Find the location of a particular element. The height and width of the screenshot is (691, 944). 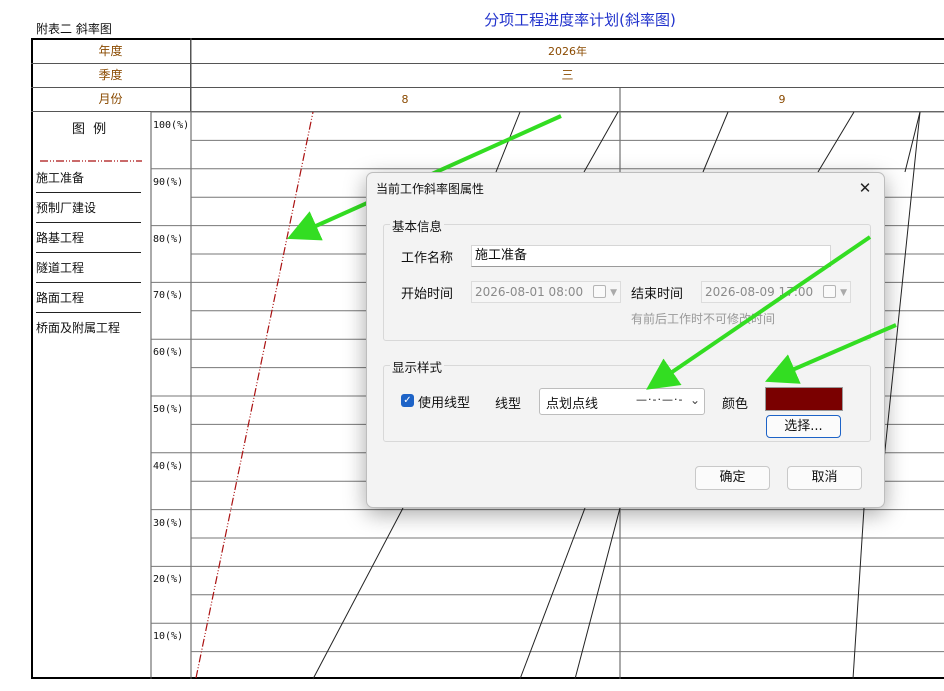

legend-item: 隧道工程 is located at coordinates (88, 268).